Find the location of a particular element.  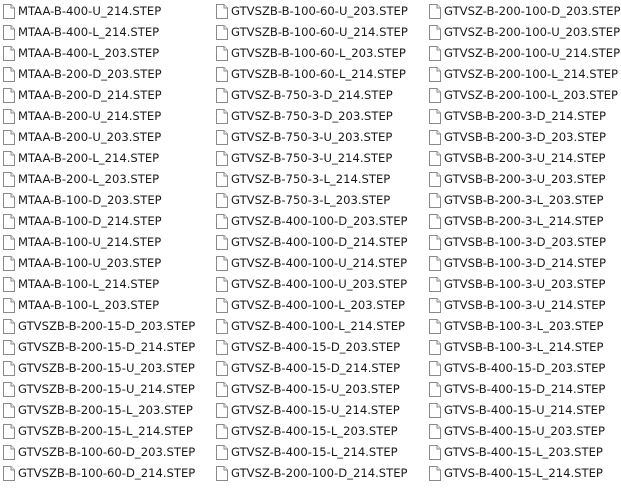

file-item: GTVSZ-B-400-100-D_203.STEP is located at coordinates (318, 221).